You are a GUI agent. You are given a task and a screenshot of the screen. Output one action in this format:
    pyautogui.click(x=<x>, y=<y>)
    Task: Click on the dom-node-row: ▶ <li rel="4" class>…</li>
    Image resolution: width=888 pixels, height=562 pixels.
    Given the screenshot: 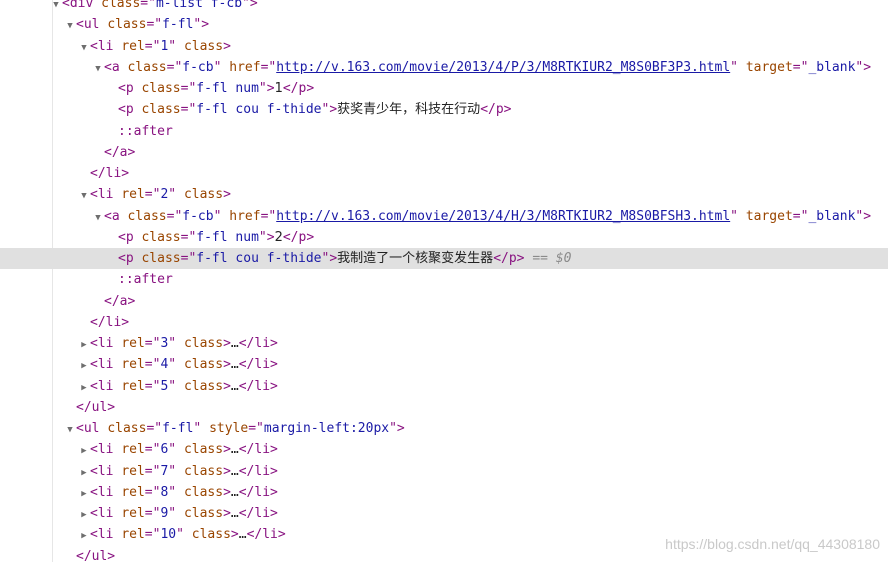 What is the action you would take?
    pyautogui.click(x=444, y=364)
    